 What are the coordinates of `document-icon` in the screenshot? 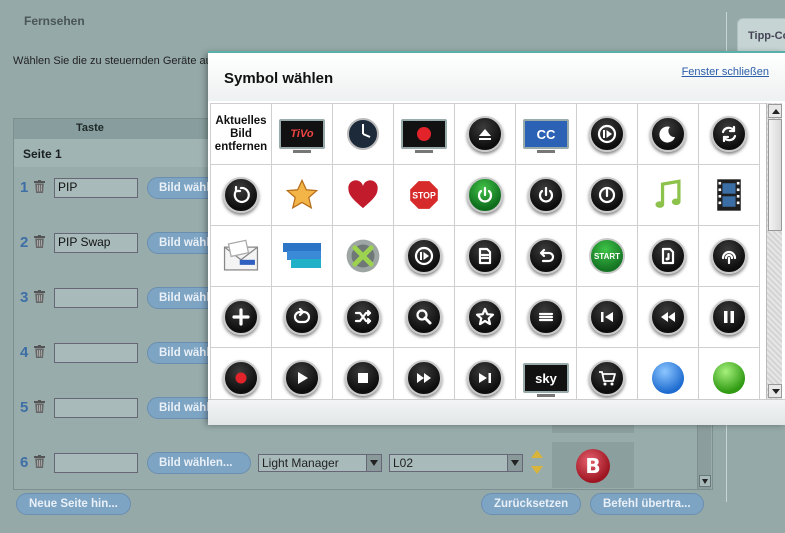 It's located at (485, 256).